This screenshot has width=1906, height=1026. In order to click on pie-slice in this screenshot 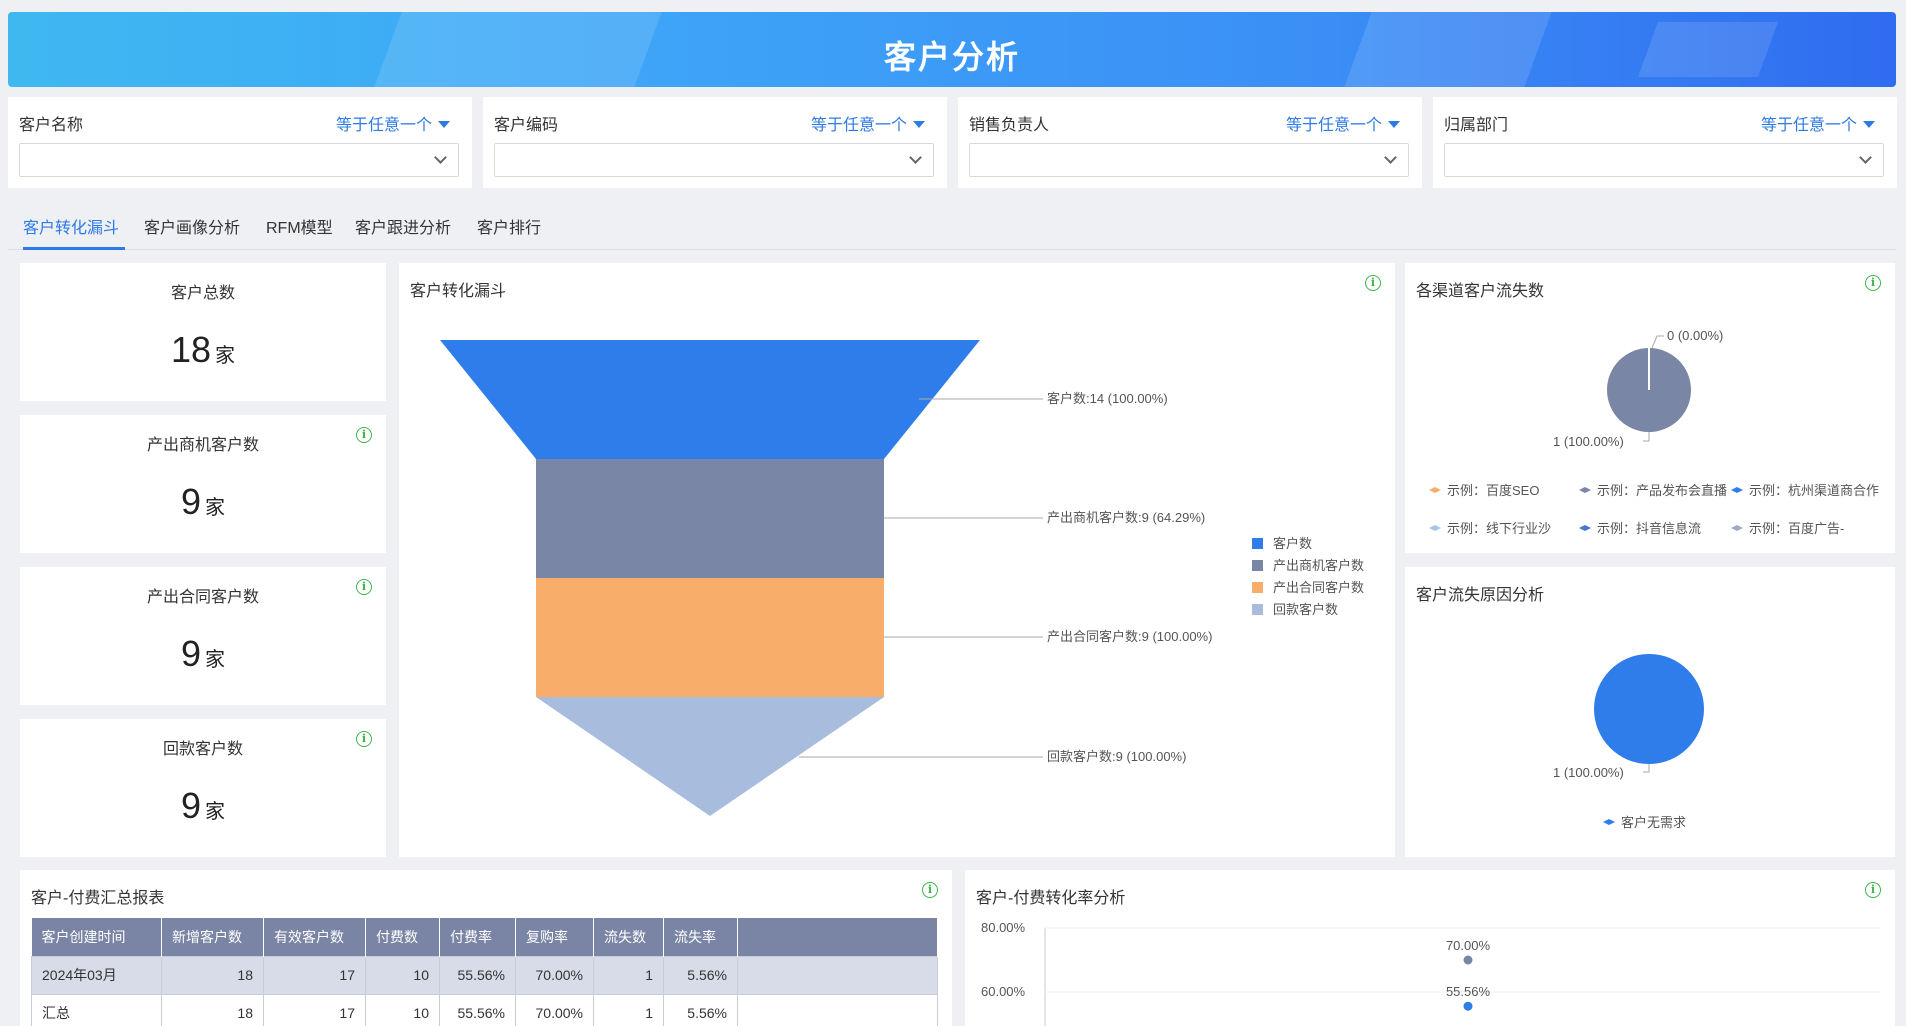, I will do `click(1649, 709)`.